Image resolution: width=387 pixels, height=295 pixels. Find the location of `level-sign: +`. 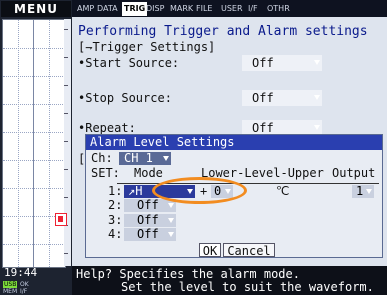

level-sign: + is located at coordinates (204, 191).